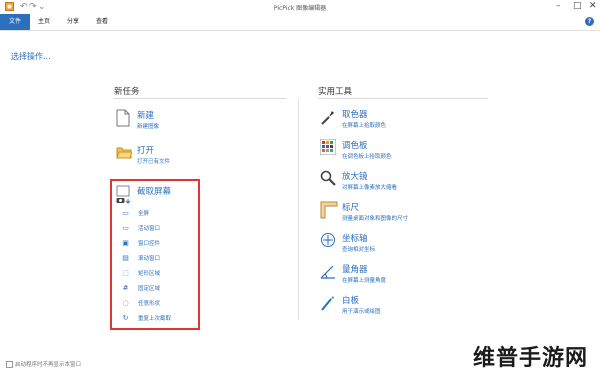 Image resolution: width=600 pixels, height=374 pixels. Describe the element at coordinates (593, 6) in the screenshot. I see `close-button: ✕` at that location.